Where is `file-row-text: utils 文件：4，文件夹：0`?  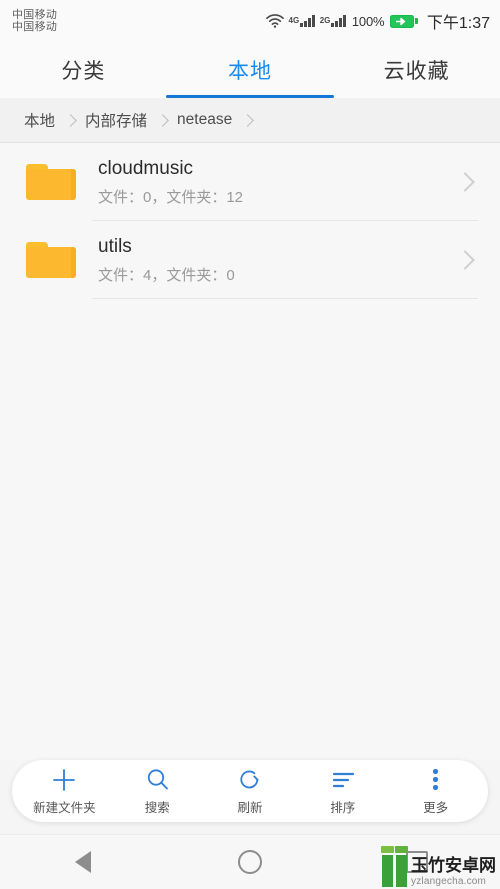 file-row-text: utils 文件：4，文件夹：0 is located at coordinates (278, 260).